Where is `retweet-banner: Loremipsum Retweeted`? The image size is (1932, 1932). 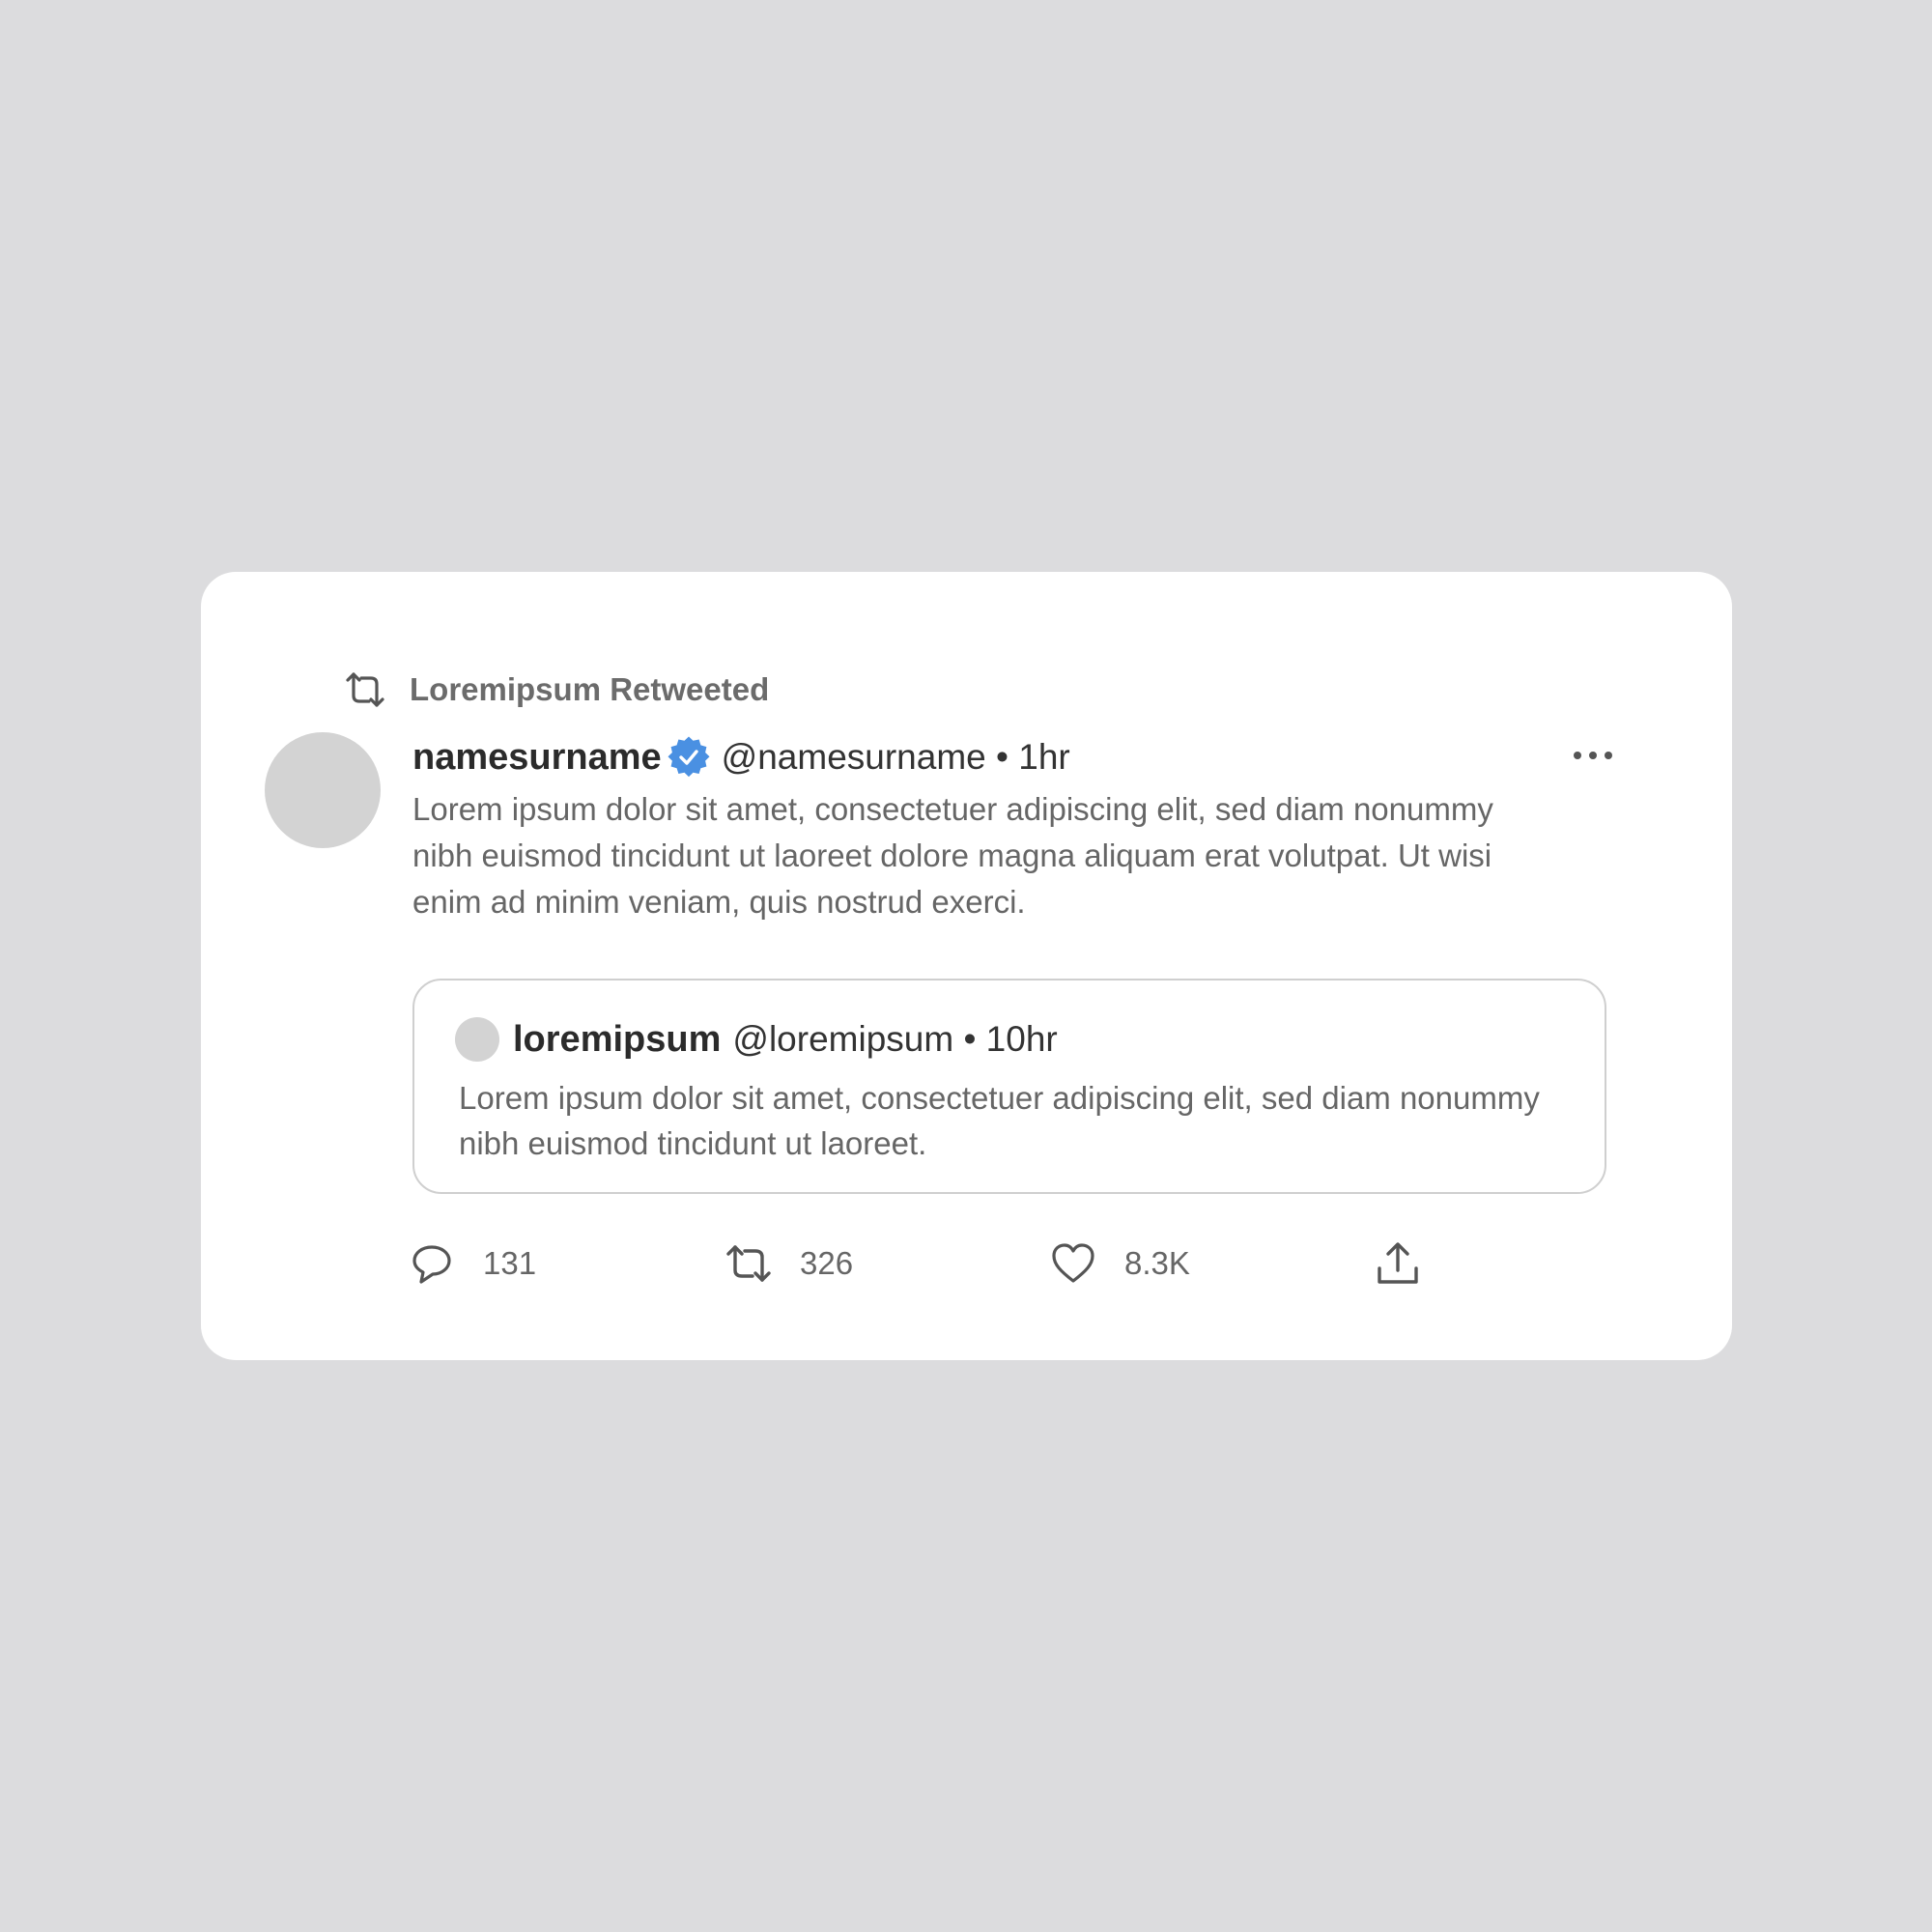
retweet-banner: Loremipsum Retweeted is located at coordinates (556, 689).